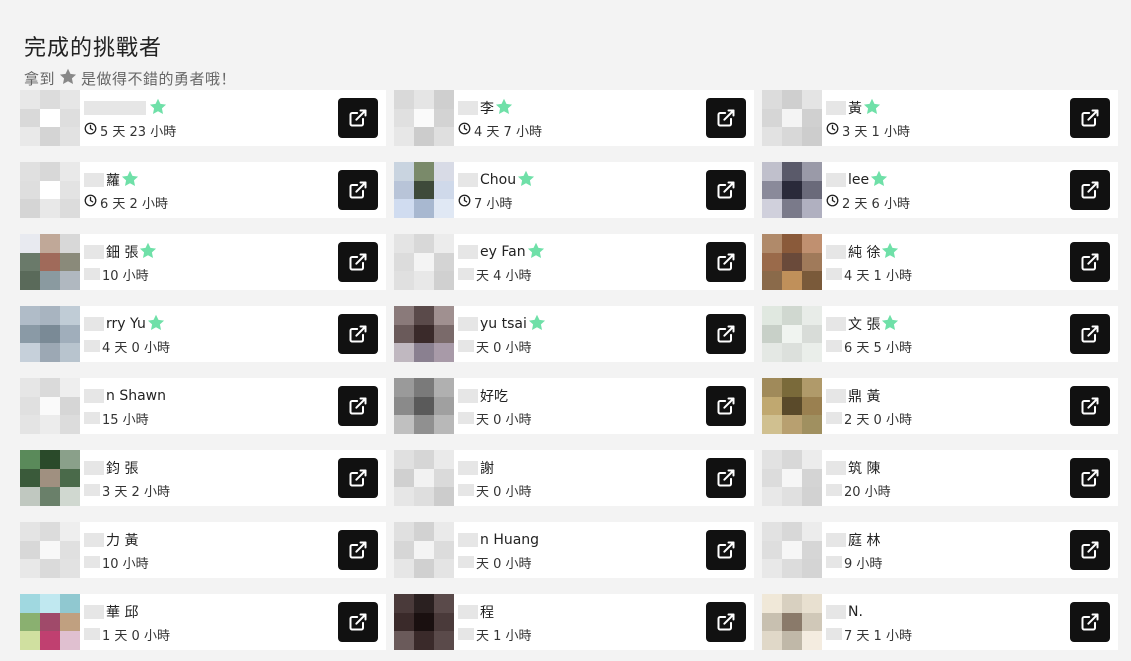 The height and width of the screenshot is (661, 1131). What do you see at coordinates (867, 492) in the screenshot?
I see `completion-time: 20 小時` at bounding box center [867, 492].